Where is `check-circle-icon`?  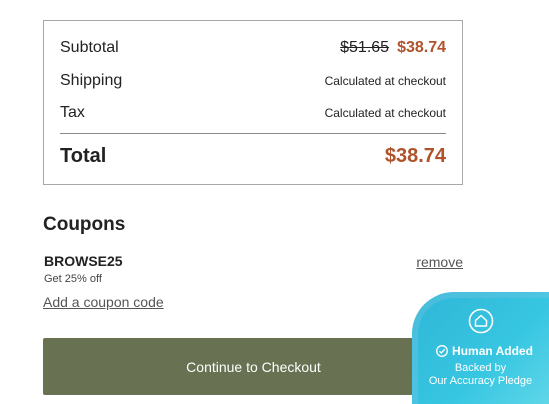
check-circle-icon is located at coordinates (442, 351).